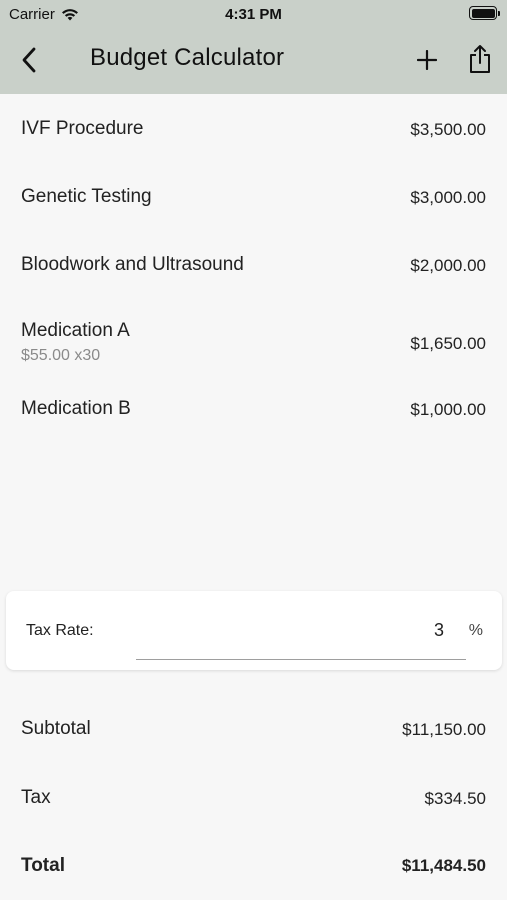 The image size is (507, 900). What do you see at coordinates (253, 799) in the screenshot?
I see `tax-row: Tax $334.50` at bounding box center [253, 799].